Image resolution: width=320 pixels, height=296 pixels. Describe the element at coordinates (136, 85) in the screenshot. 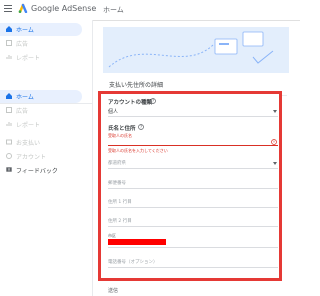

I see `page-title: 支払い先住所の詳細` at that location.